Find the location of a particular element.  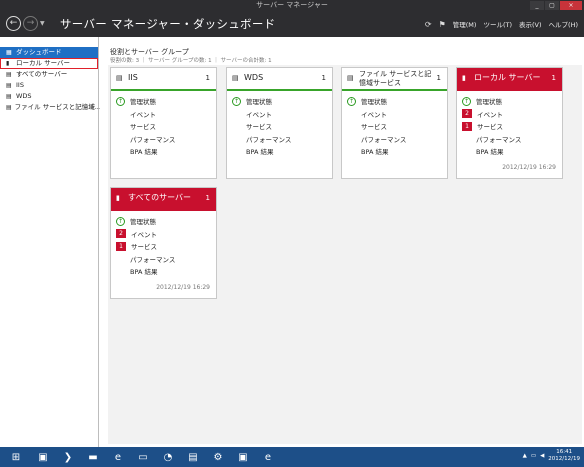

tray-expand-icon: ▲ is located at coordinates (525, 456).